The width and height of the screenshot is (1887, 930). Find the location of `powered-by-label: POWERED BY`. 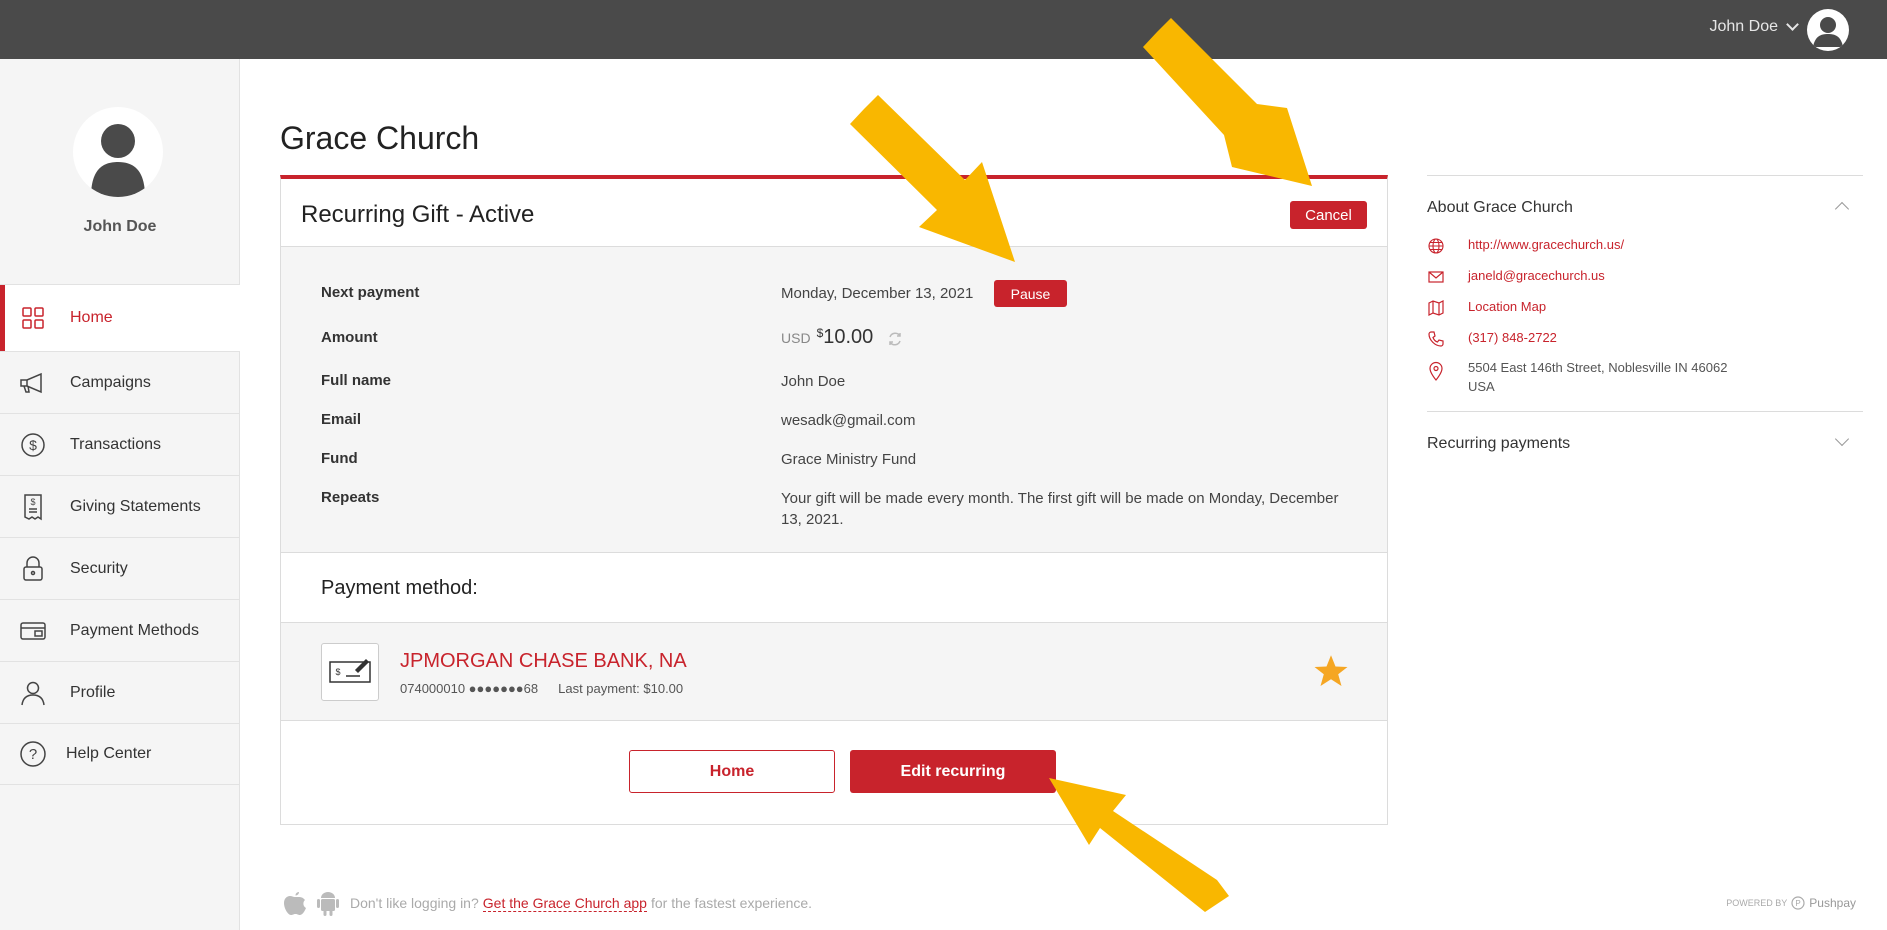

powered-by-label: POWERED BY is located at coordinates (1757, 903).